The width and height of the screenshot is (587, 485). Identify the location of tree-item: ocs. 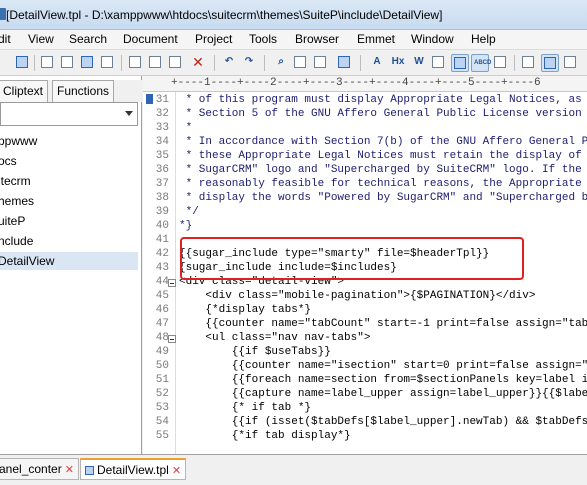
(8, 161).